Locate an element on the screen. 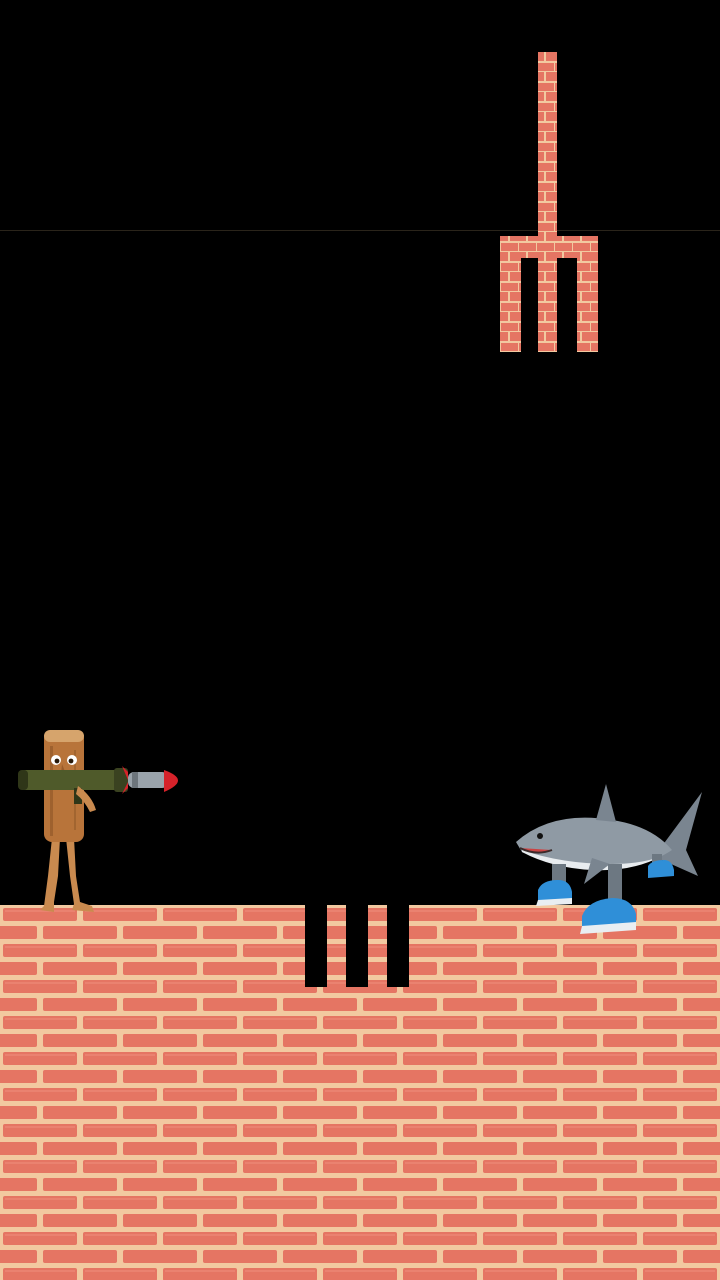 This screenshot has height=1280, width=720. brick-trident-icon is located at coordinates (549, 202).